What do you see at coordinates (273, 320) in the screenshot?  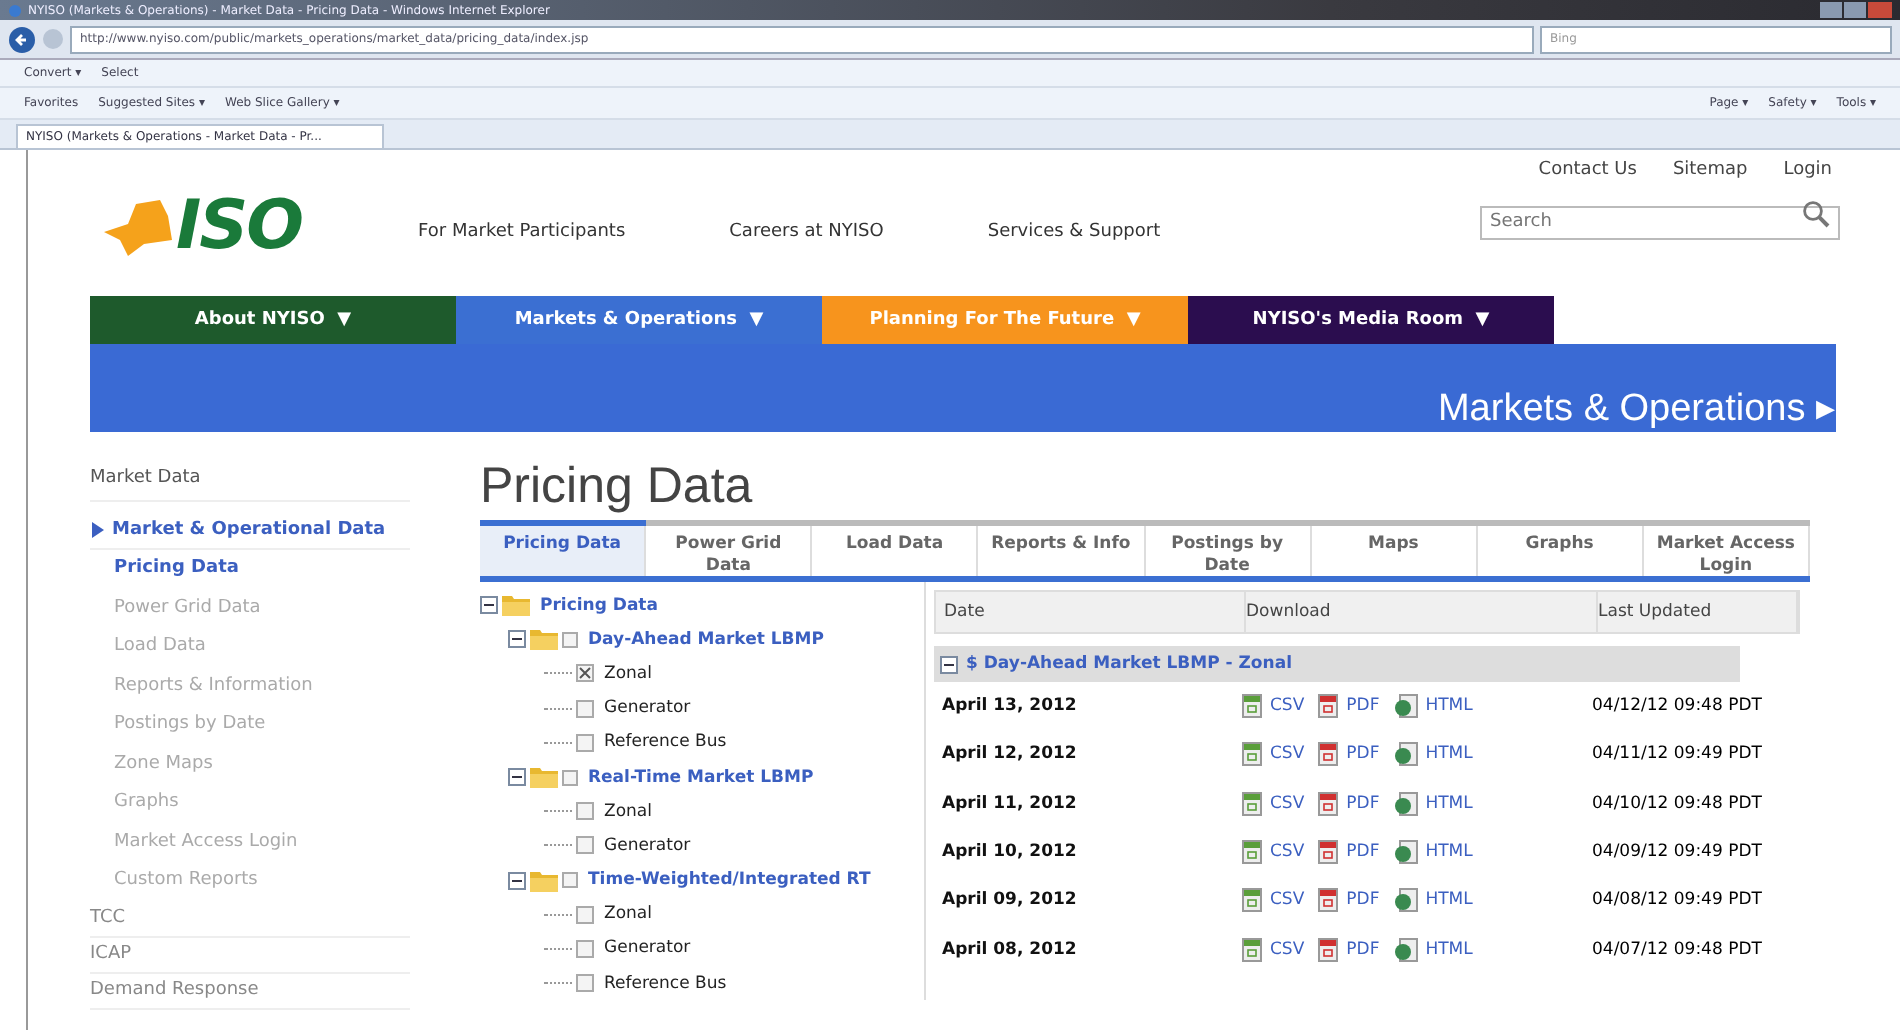 I see `nav-menu-item: About NYISO ▼` at bounding box center [273, 320].